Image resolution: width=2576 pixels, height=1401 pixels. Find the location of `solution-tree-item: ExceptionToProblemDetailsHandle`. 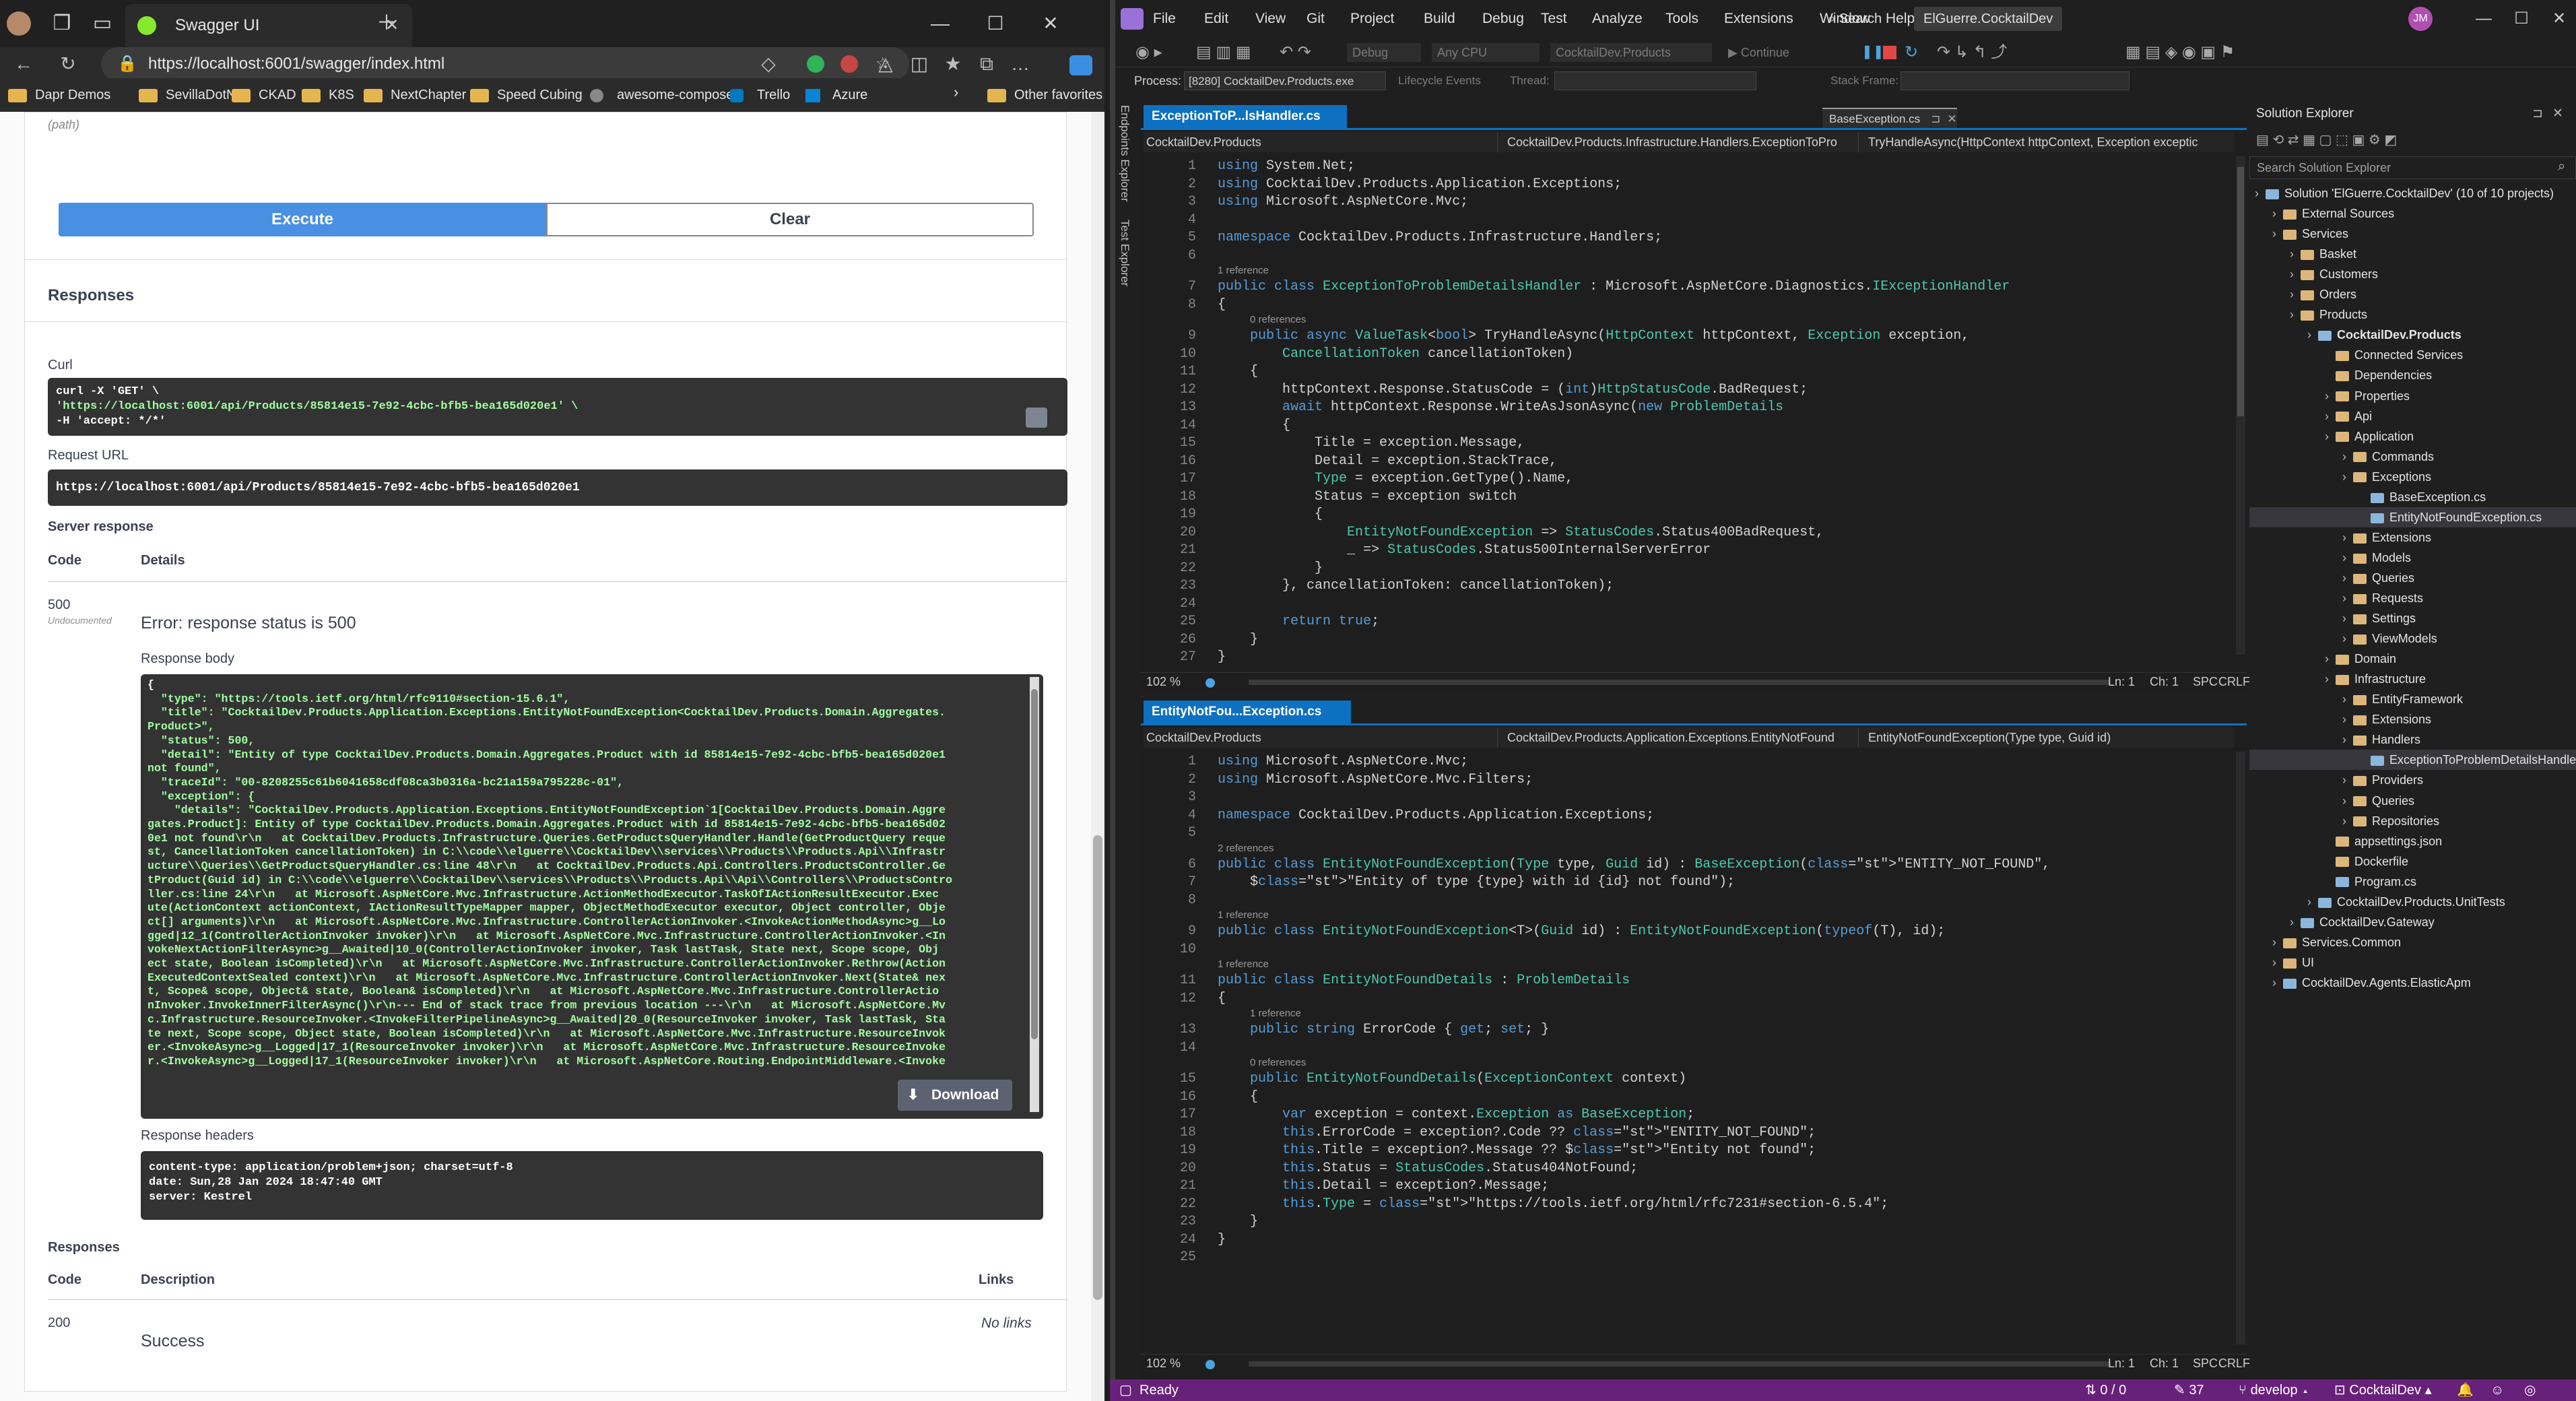

solution-tree-item: ExceptionToProblemDetailsHandle is located at coordinates (2412, 761).